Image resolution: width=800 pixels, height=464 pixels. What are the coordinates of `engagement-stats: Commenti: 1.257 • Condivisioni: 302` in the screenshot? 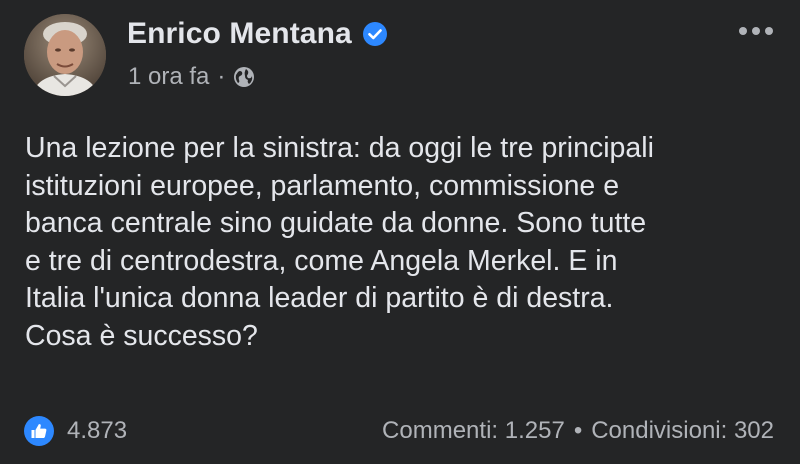 It's located at (578, 431).